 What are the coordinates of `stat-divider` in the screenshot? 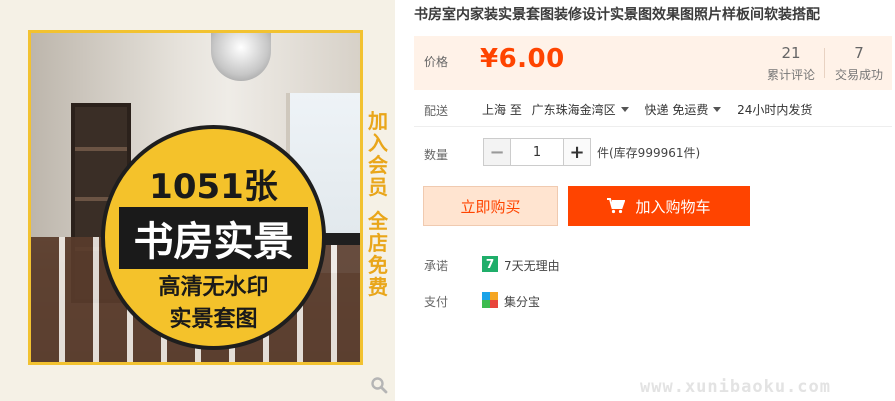 It's located at (824, 63).